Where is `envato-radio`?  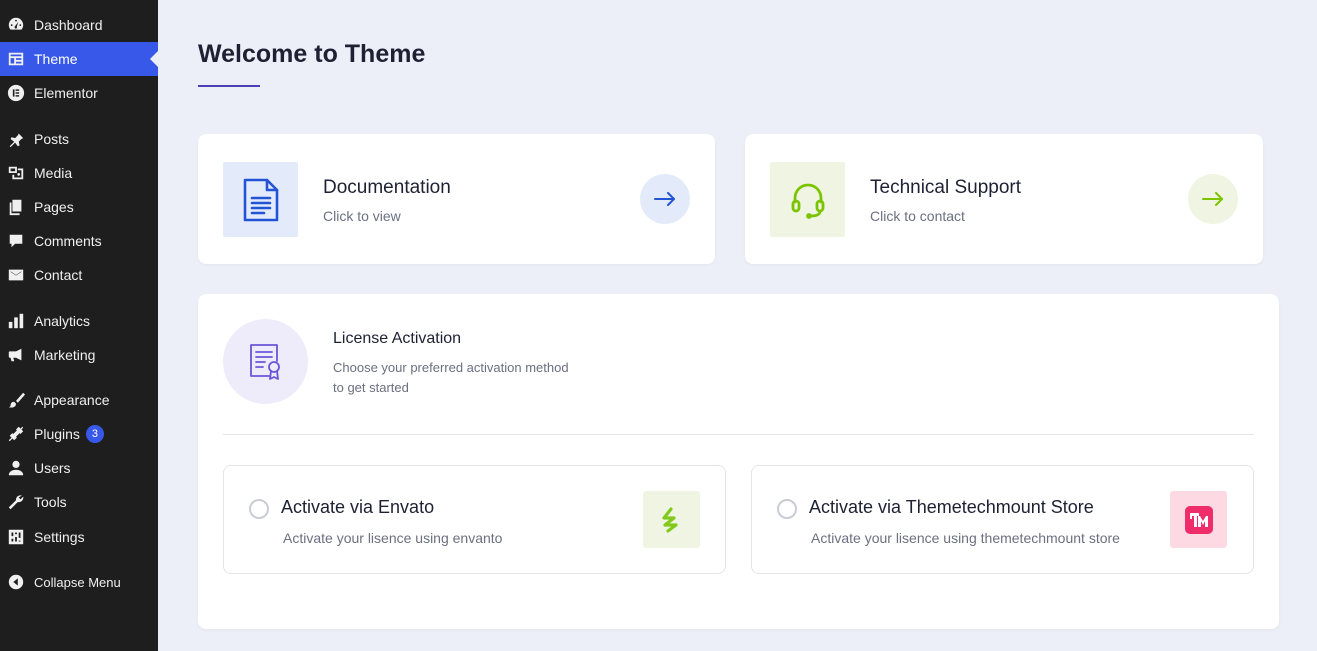 envato-radio is located at coordinates (259, 509).